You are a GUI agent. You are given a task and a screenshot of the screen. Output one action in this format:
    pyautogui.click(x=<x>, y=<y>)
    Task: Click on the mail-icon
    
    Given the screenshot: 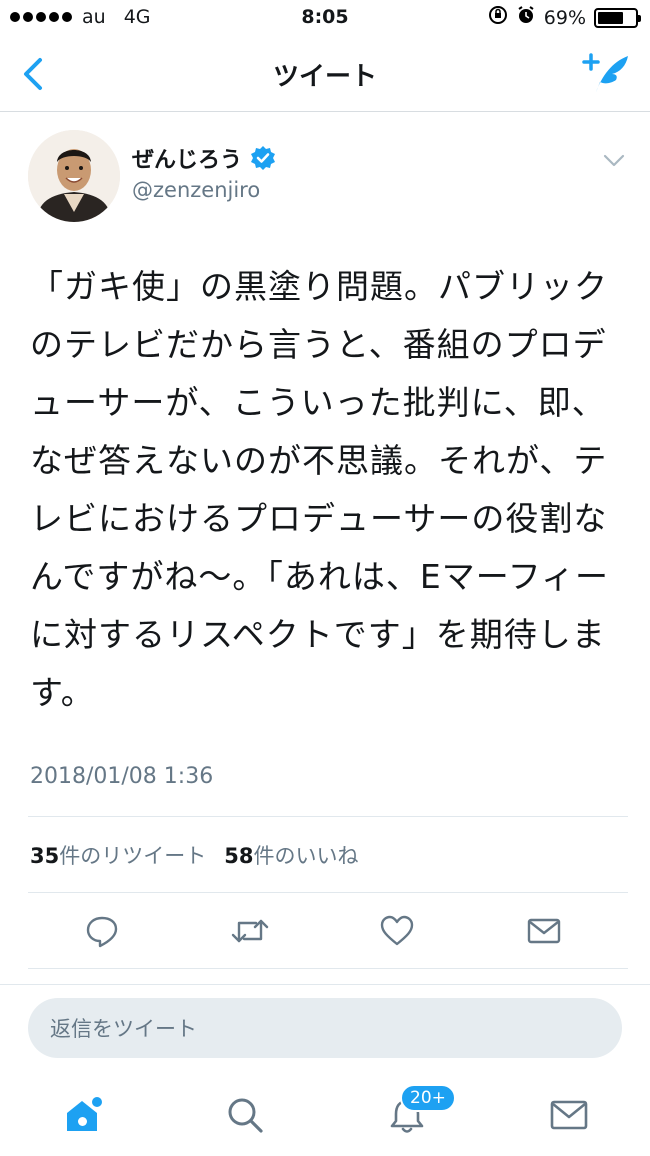 What is the action you would take?
    pyautogui.click(x=569, y=1115)
    